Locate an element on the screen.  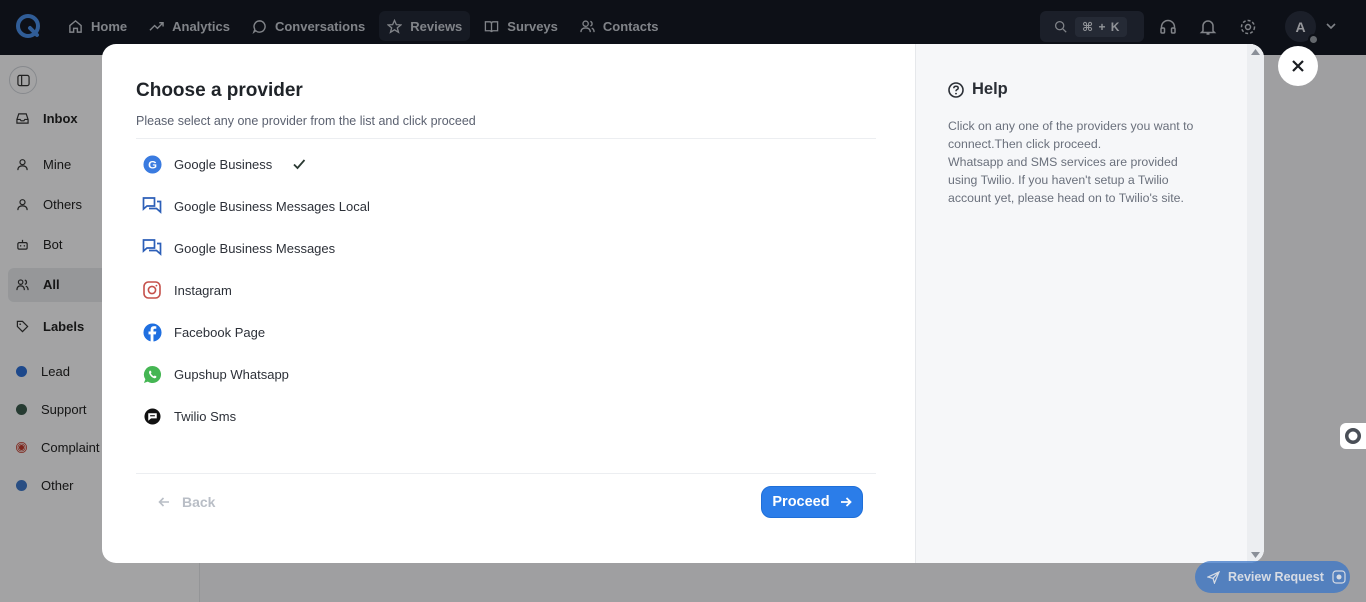
help-title-label: Help is located at coordinates (990, 89).